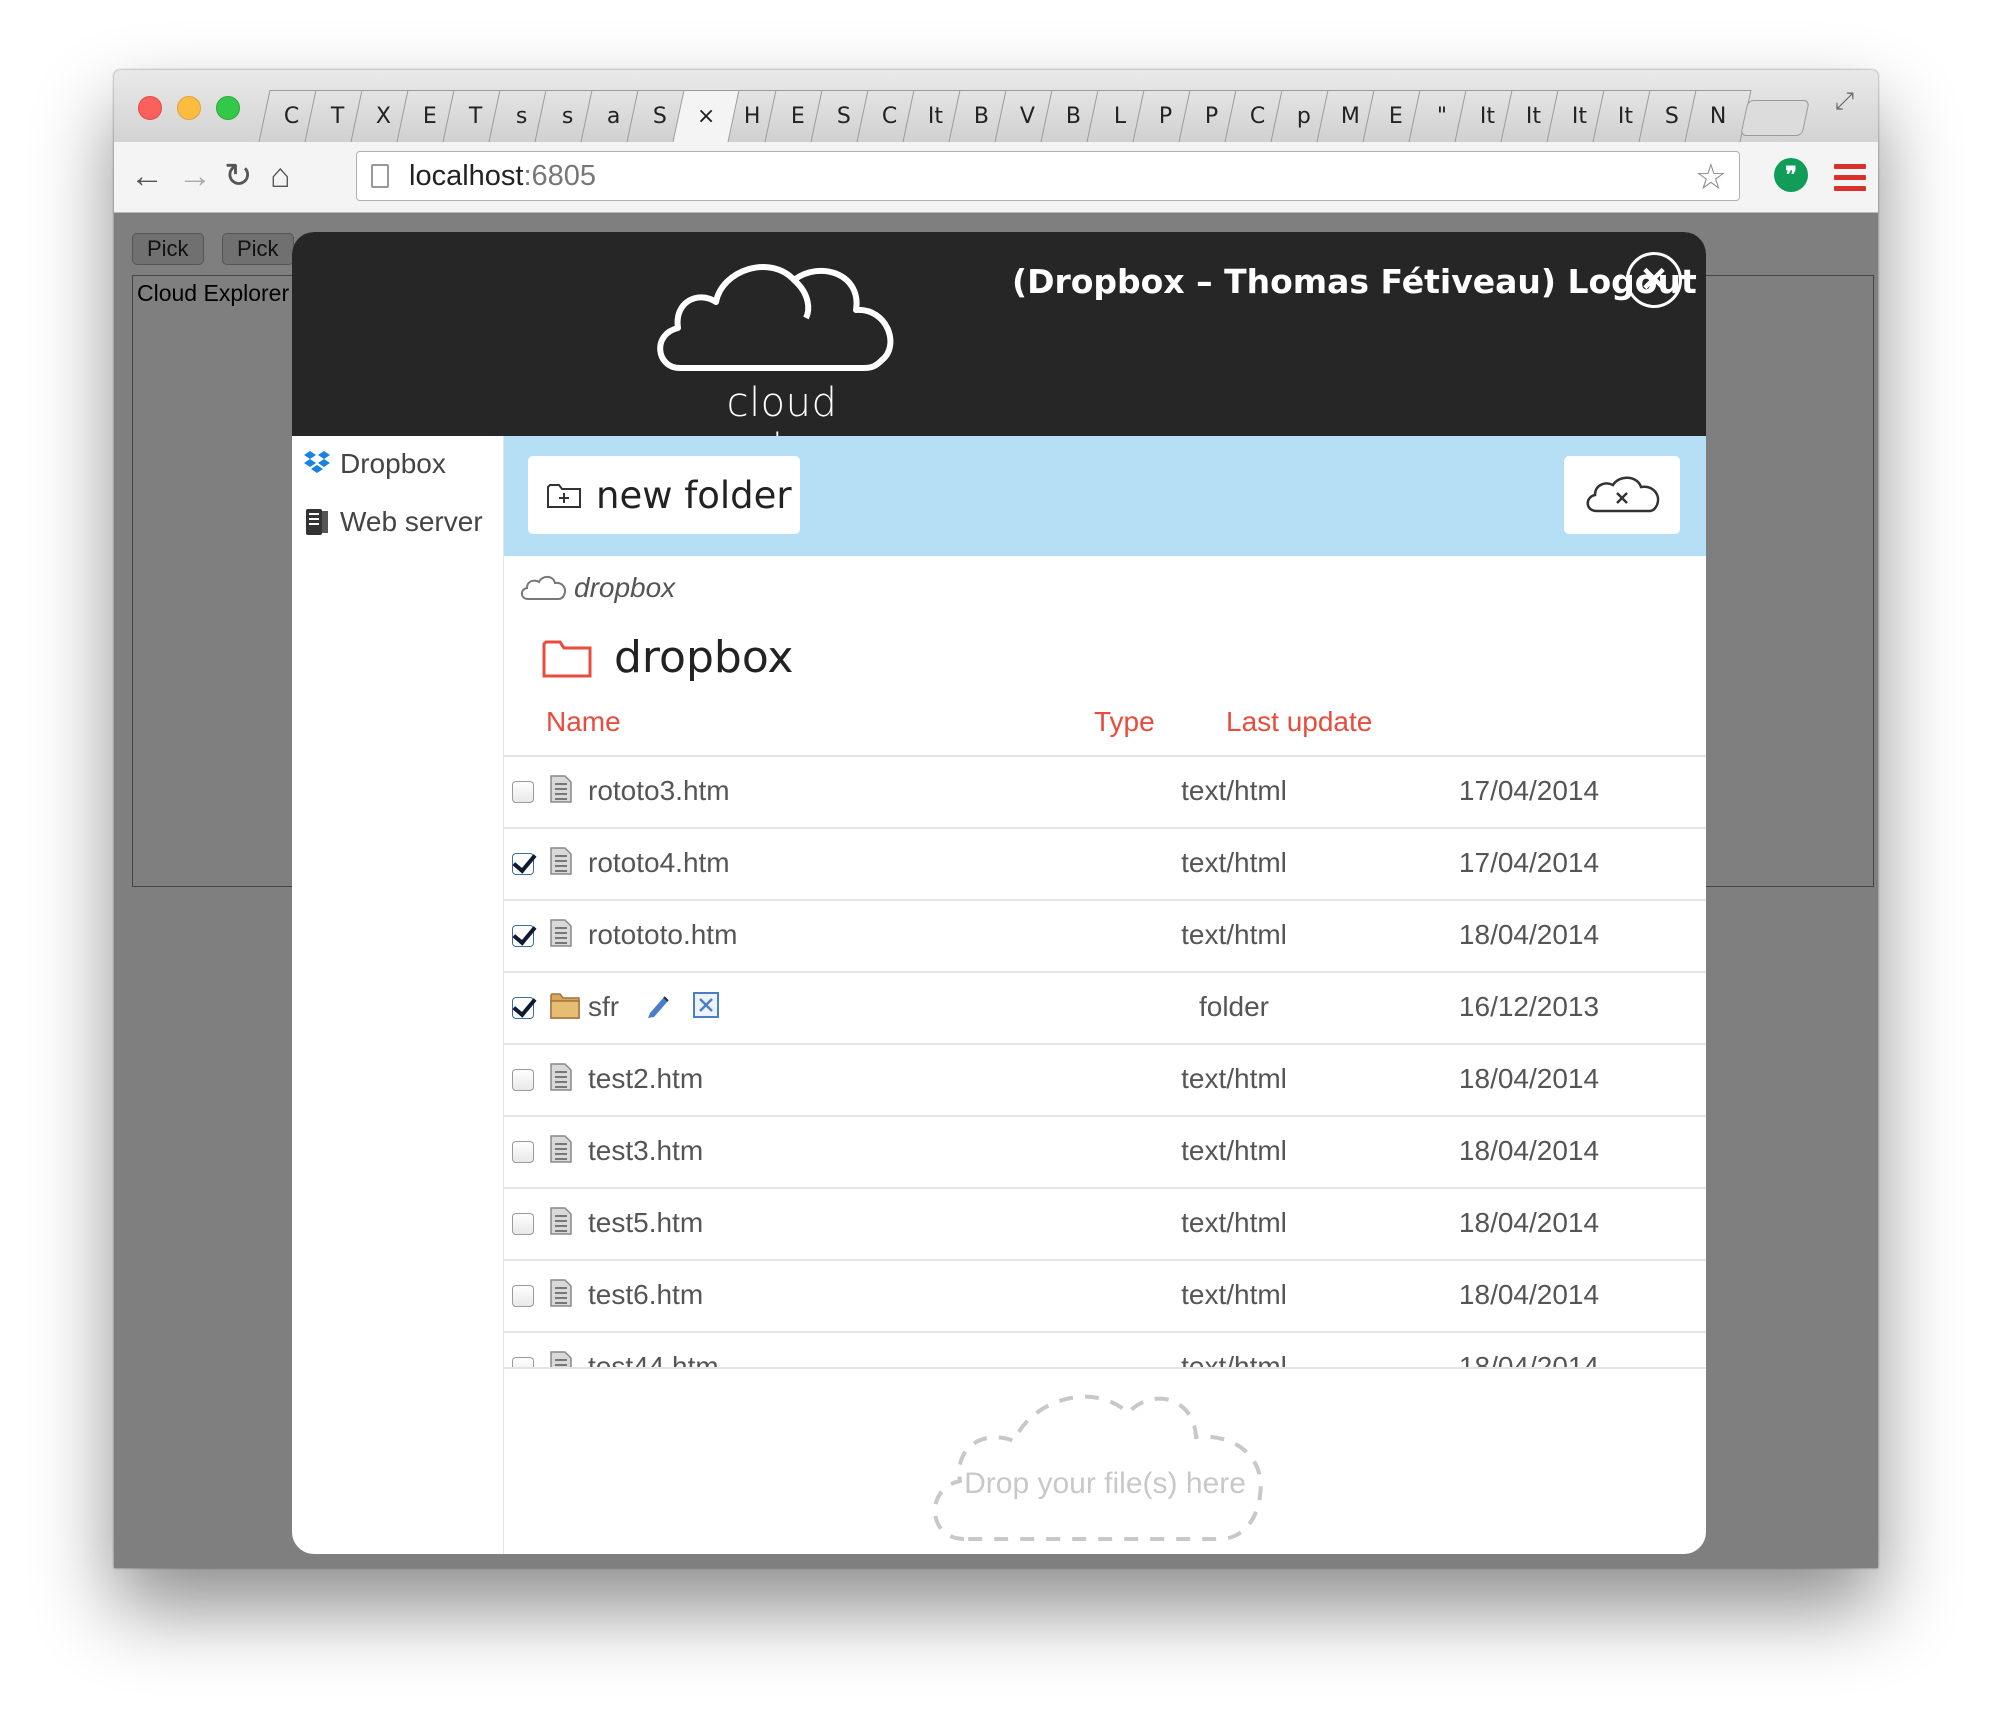 The image size is (1990, 1724). What do you see at coordinates (658, 1005) in the screenshot?
I see `rename-icon` at bounding box center [658, 1005].